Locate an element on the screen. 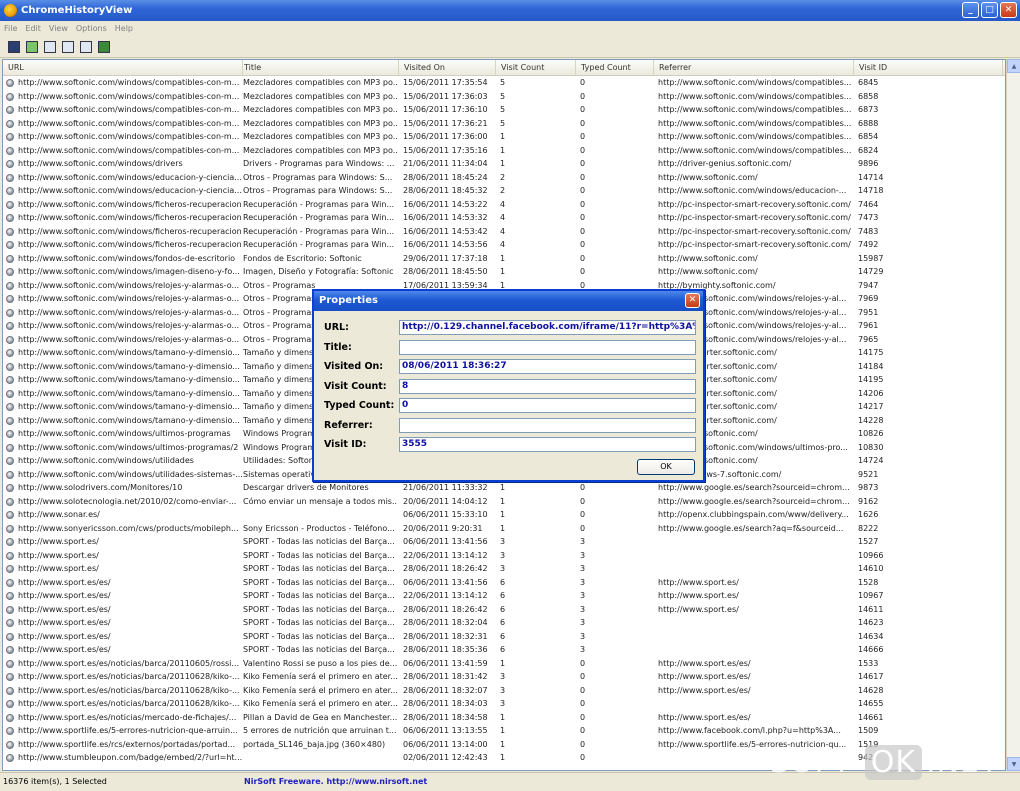  cell-visited: 28/06/2011 18:45:50 is located at coordinates (445, 271).